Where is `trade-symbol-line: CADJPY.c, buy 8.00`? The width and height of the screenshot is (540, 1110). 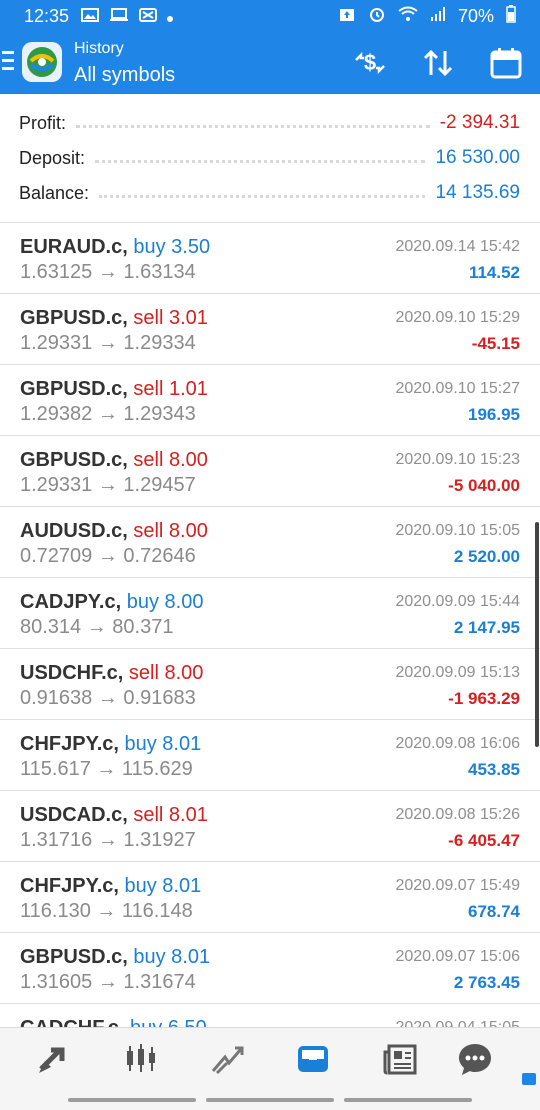 trade-symbol-line: CADJPY.c, buy 8.00 is located at coordinates (111, 602).